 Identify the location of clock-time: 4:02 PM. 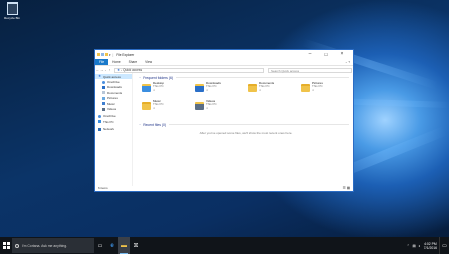
(430, 243).